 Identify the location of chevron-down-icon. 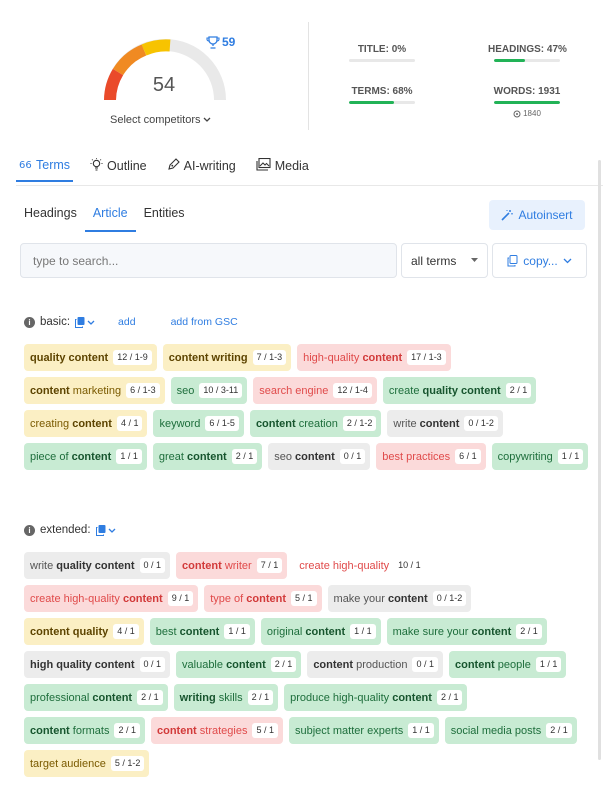
(111, 530).